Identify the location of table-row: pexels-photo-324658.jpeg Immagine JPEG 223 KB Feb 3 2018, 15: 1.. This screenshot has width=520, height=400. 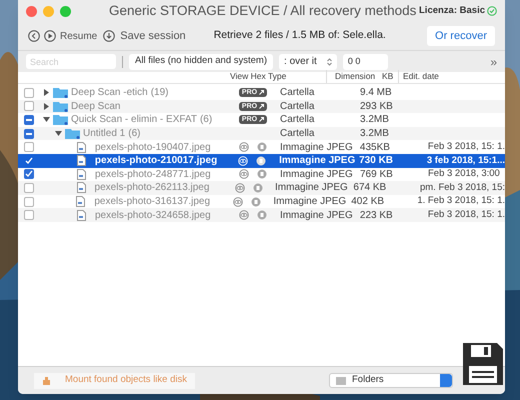
(261, 215).